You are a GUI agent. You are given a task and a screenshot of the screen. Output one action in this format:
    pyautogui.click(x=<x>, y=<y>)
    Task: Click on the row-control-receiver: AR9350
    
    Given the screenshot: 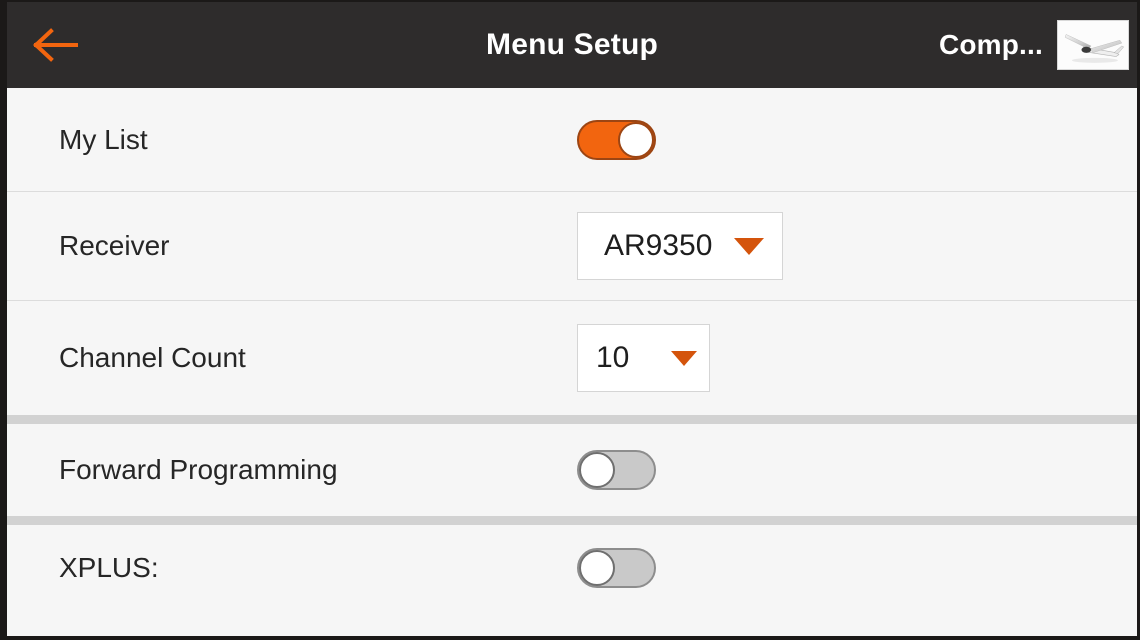 What is the action you would take?
    pyautogui.click(x=680, y=246)
    